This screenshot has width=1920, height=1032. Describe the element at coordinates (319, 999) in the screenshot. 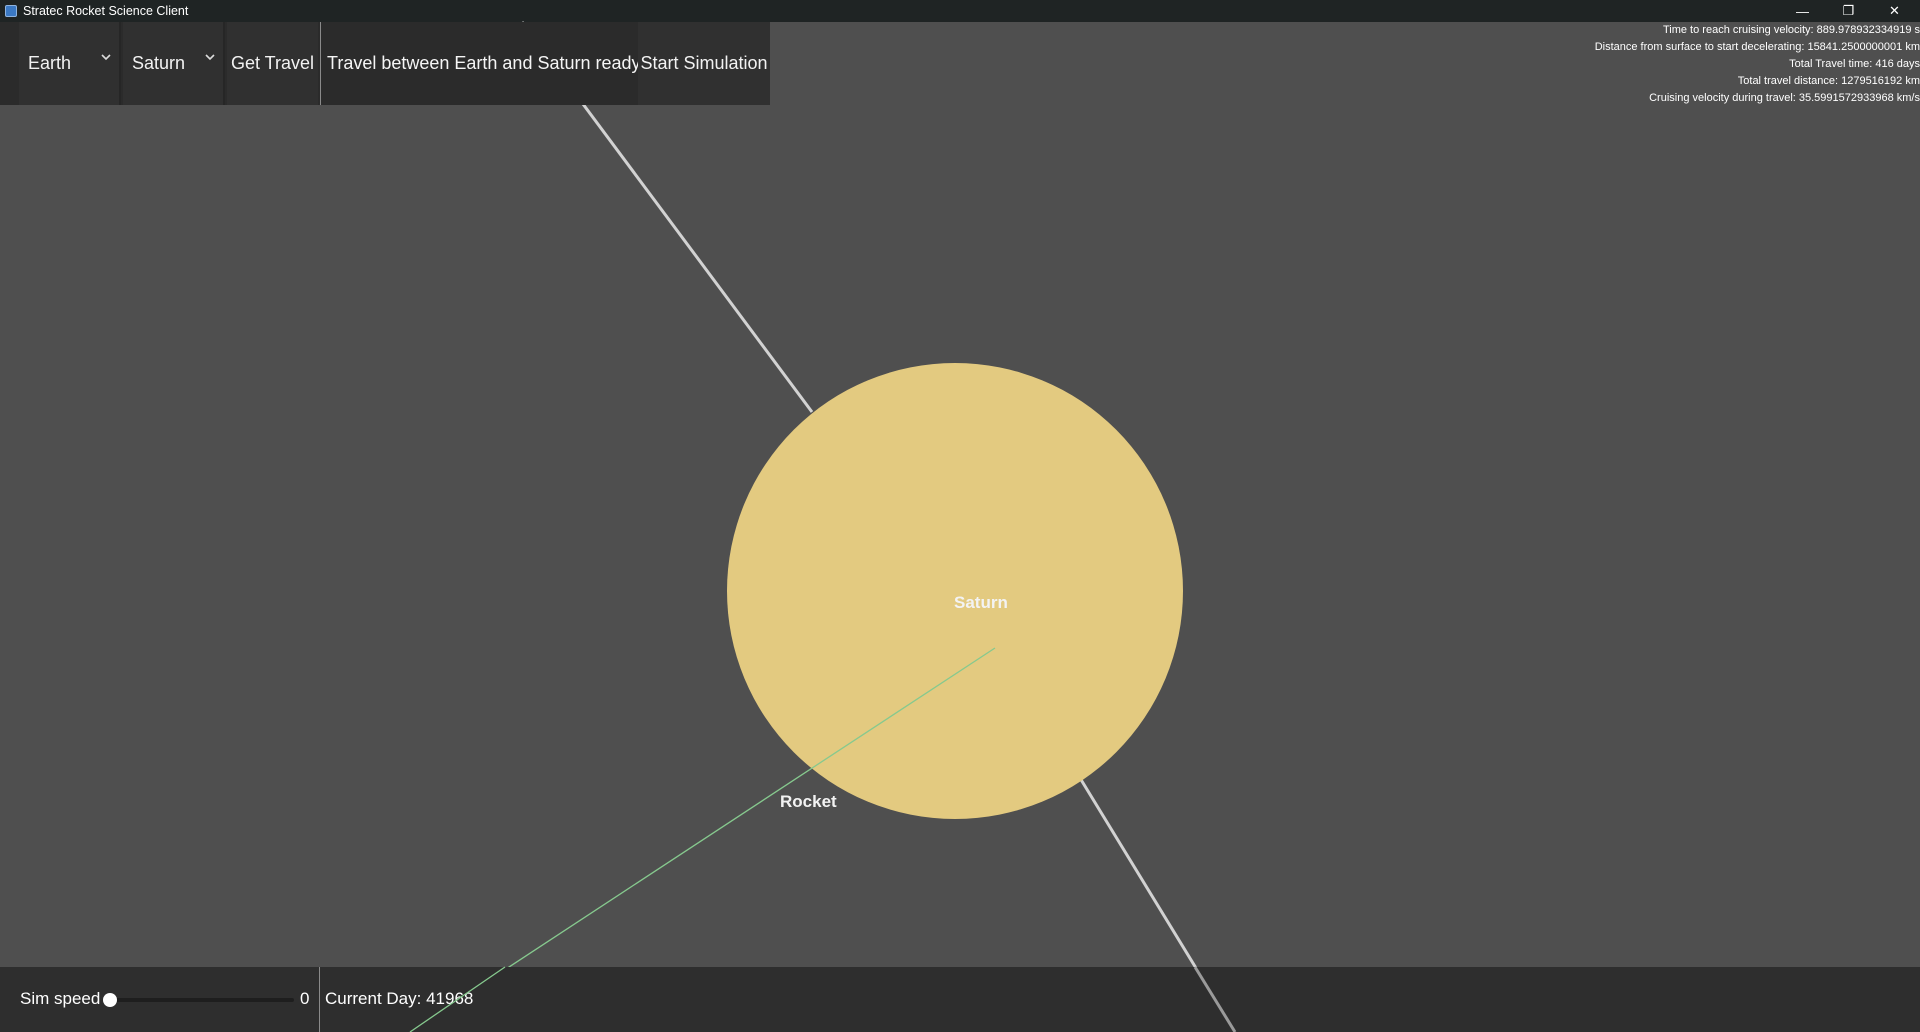

I see `bottom-divider` at that location.